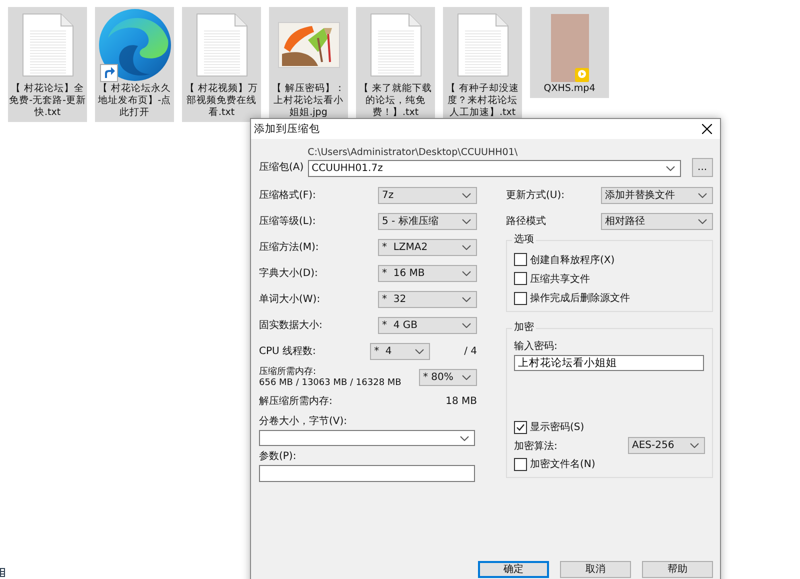 The image size is (800, 579). I want to click on dialog-button: 取消, so click(595, 569).